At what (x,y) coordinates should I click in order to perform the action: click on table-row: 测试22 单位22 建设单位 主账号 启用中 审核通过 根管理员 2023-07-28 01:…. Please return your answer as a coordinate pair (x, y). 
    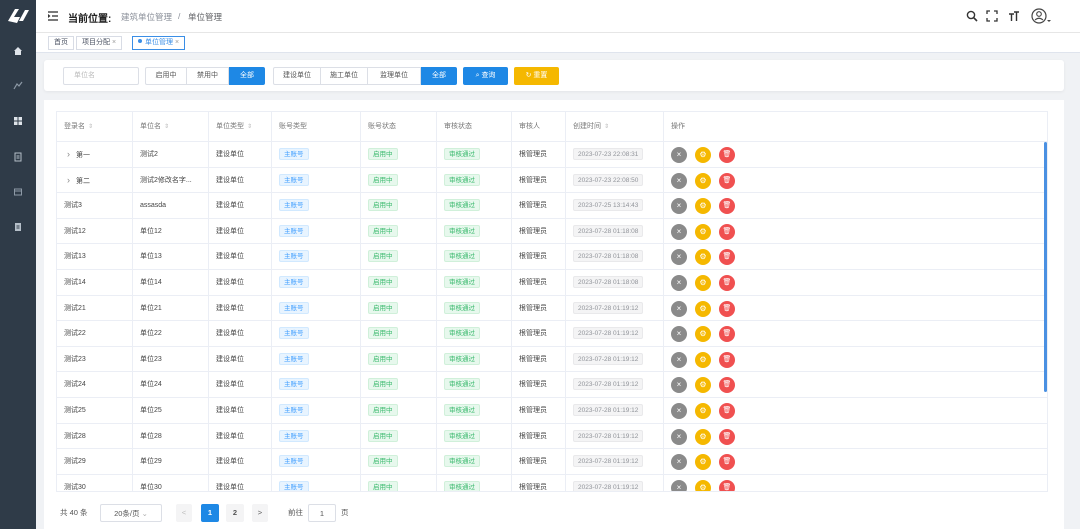
    Looking at the image, I should click on (552, 334).